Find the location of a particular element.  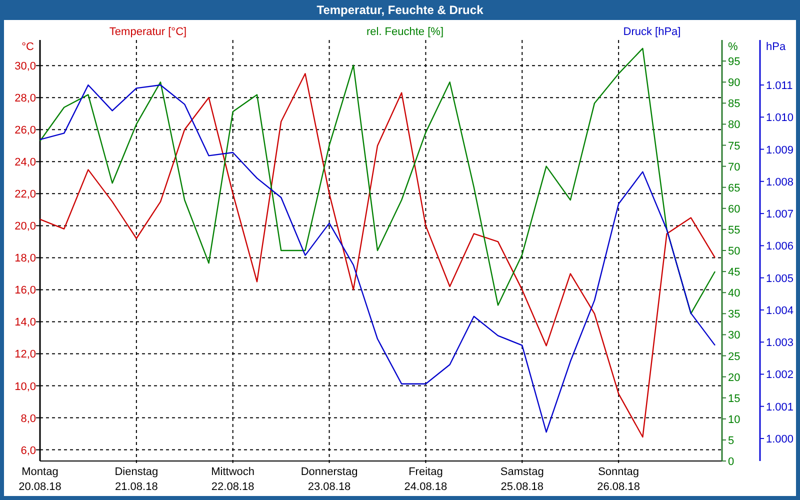

axis-tick-label: 6,0 is located at coordinates (28, 450).